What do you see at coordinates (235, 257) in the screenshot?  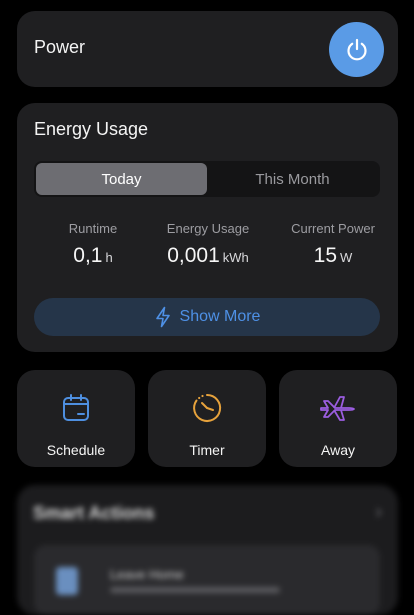 I see `stat-energy-usage-unit: kWh` at bounding box center [235, 257].